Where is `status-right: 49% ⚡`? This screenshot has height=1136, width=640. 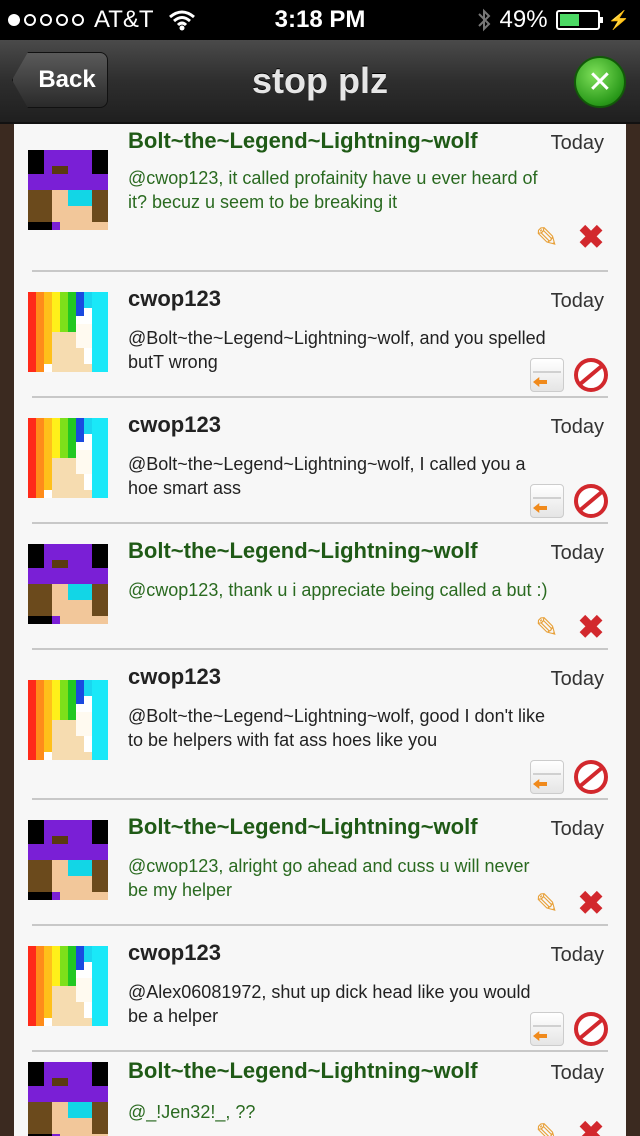 status-right: 49% ⚡ is located at coordinates (553, 20).